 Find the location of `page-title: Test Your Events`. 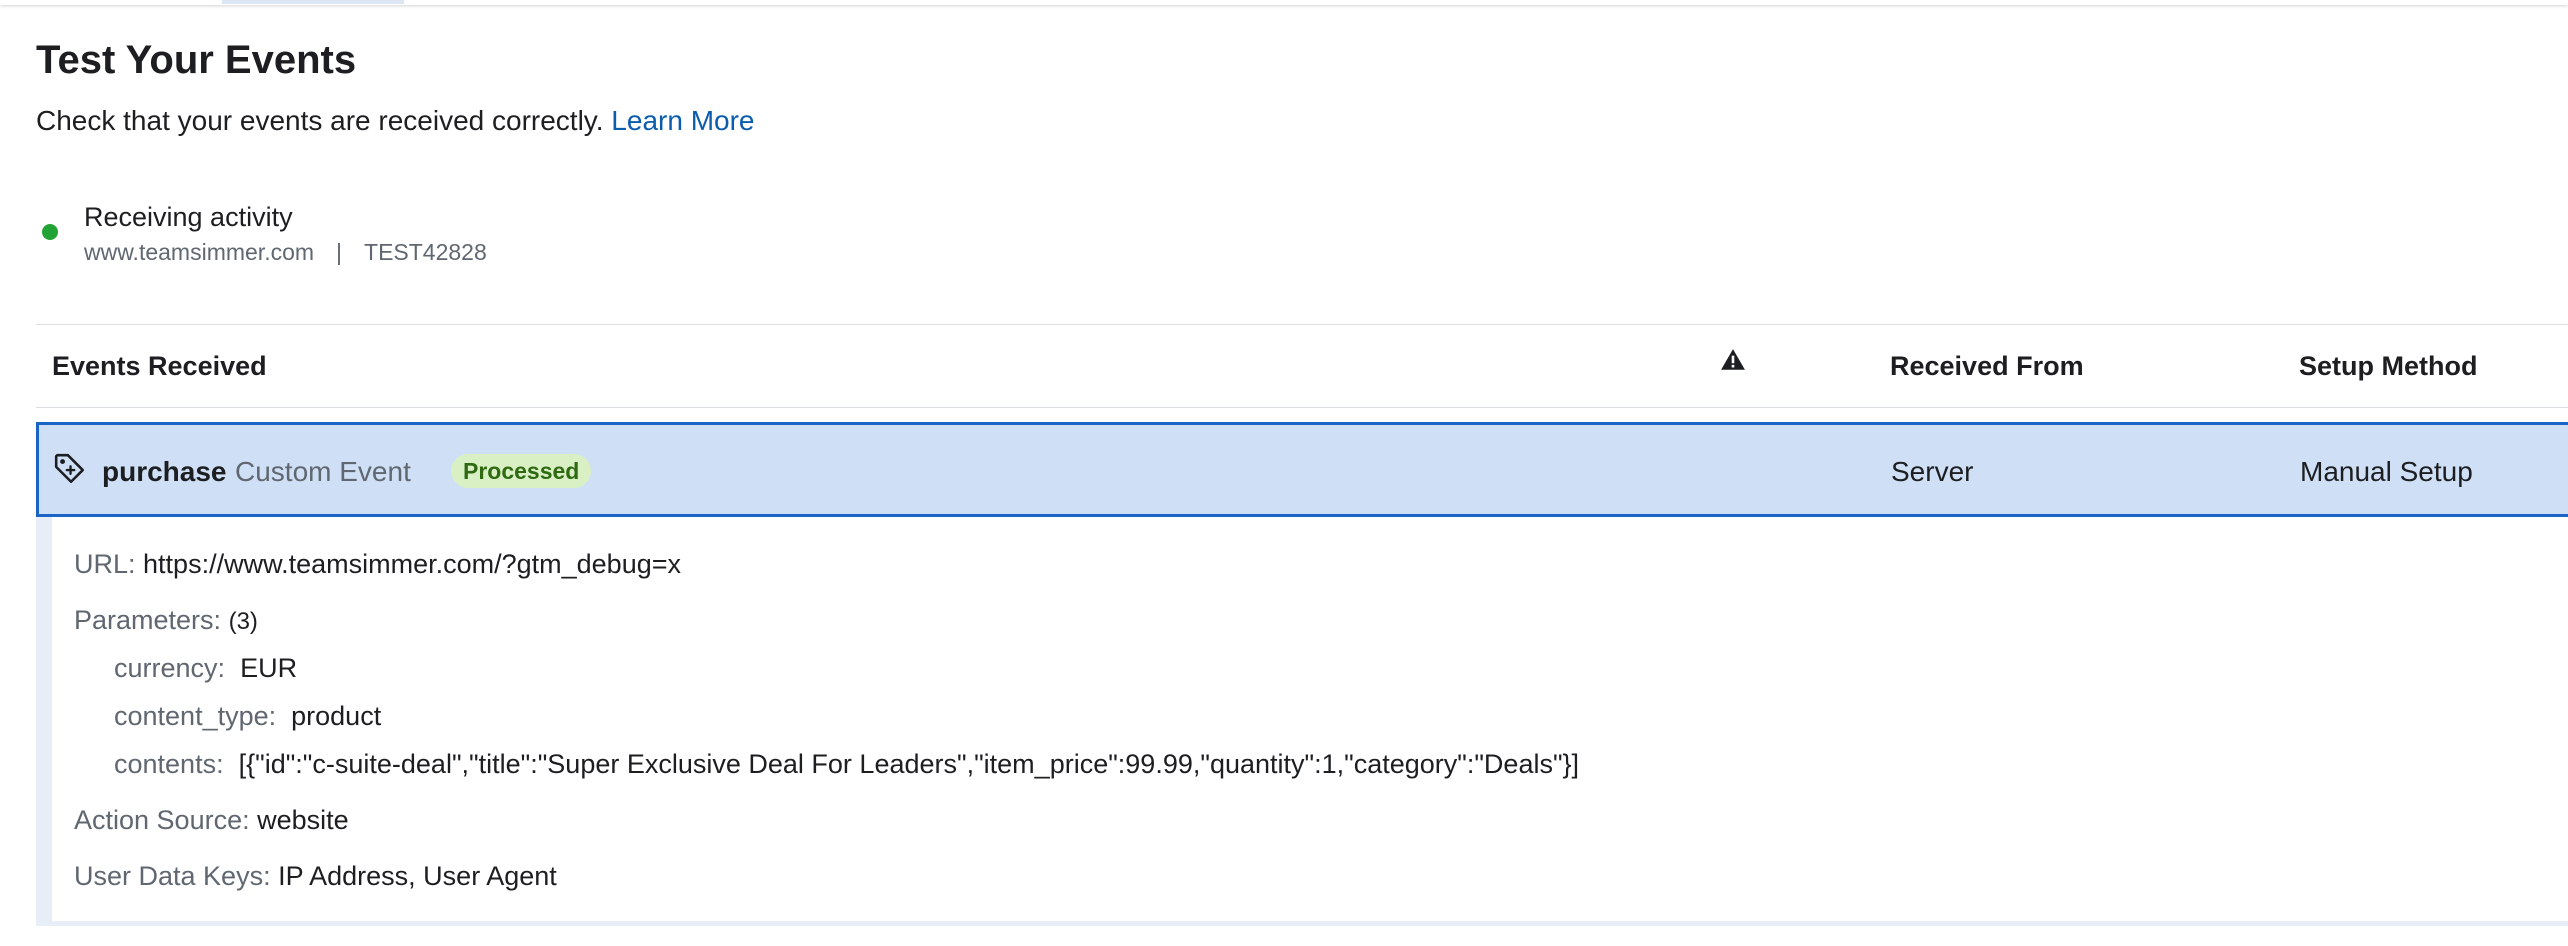

page-title: Test Your Events is located at coordinates (196, 60).